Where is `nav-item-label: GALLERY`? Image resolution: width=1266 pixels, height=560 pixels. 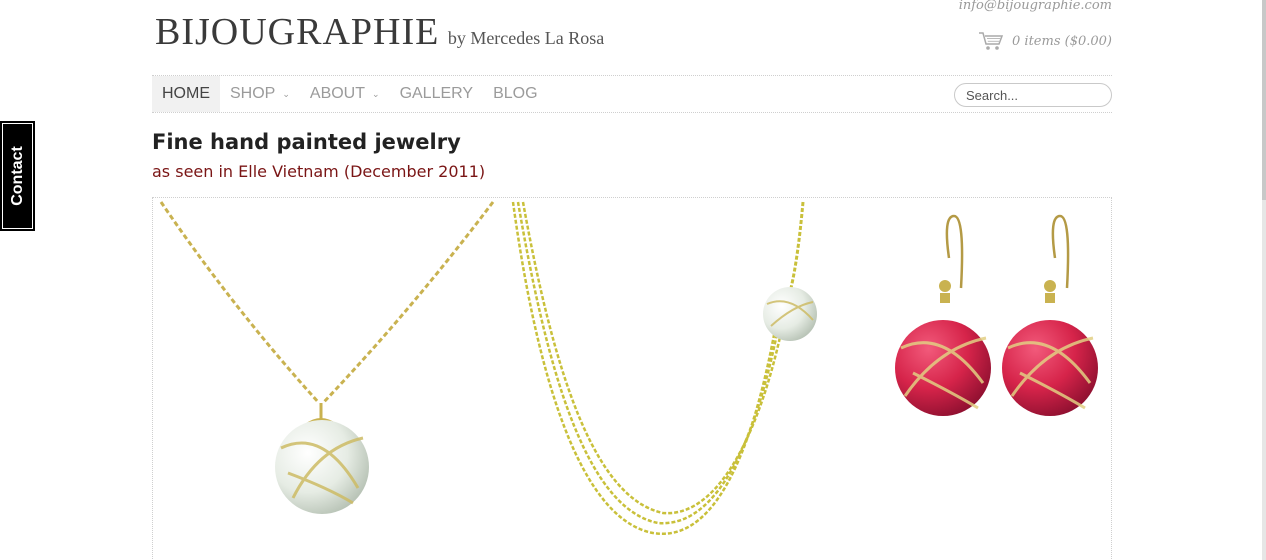 nav-item-label: GALLERY is located at coordinates (436, 93).